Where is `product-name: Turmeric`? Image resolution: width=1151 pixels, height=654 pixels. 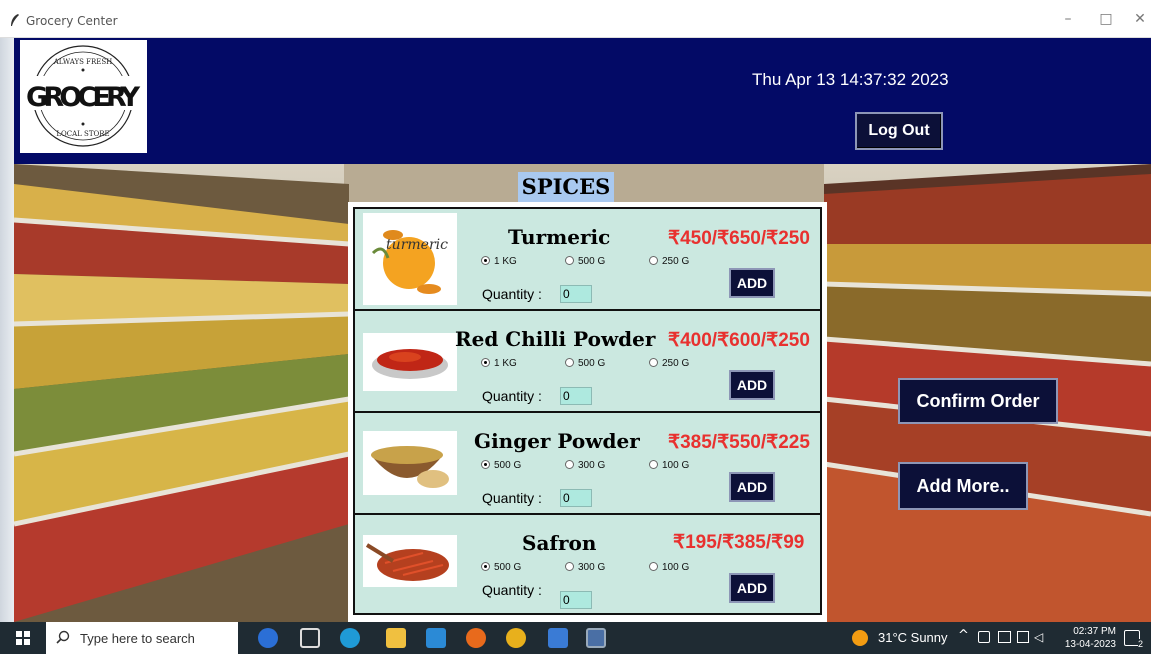 product-name: Turmeric is located at coordinates (559, 237).